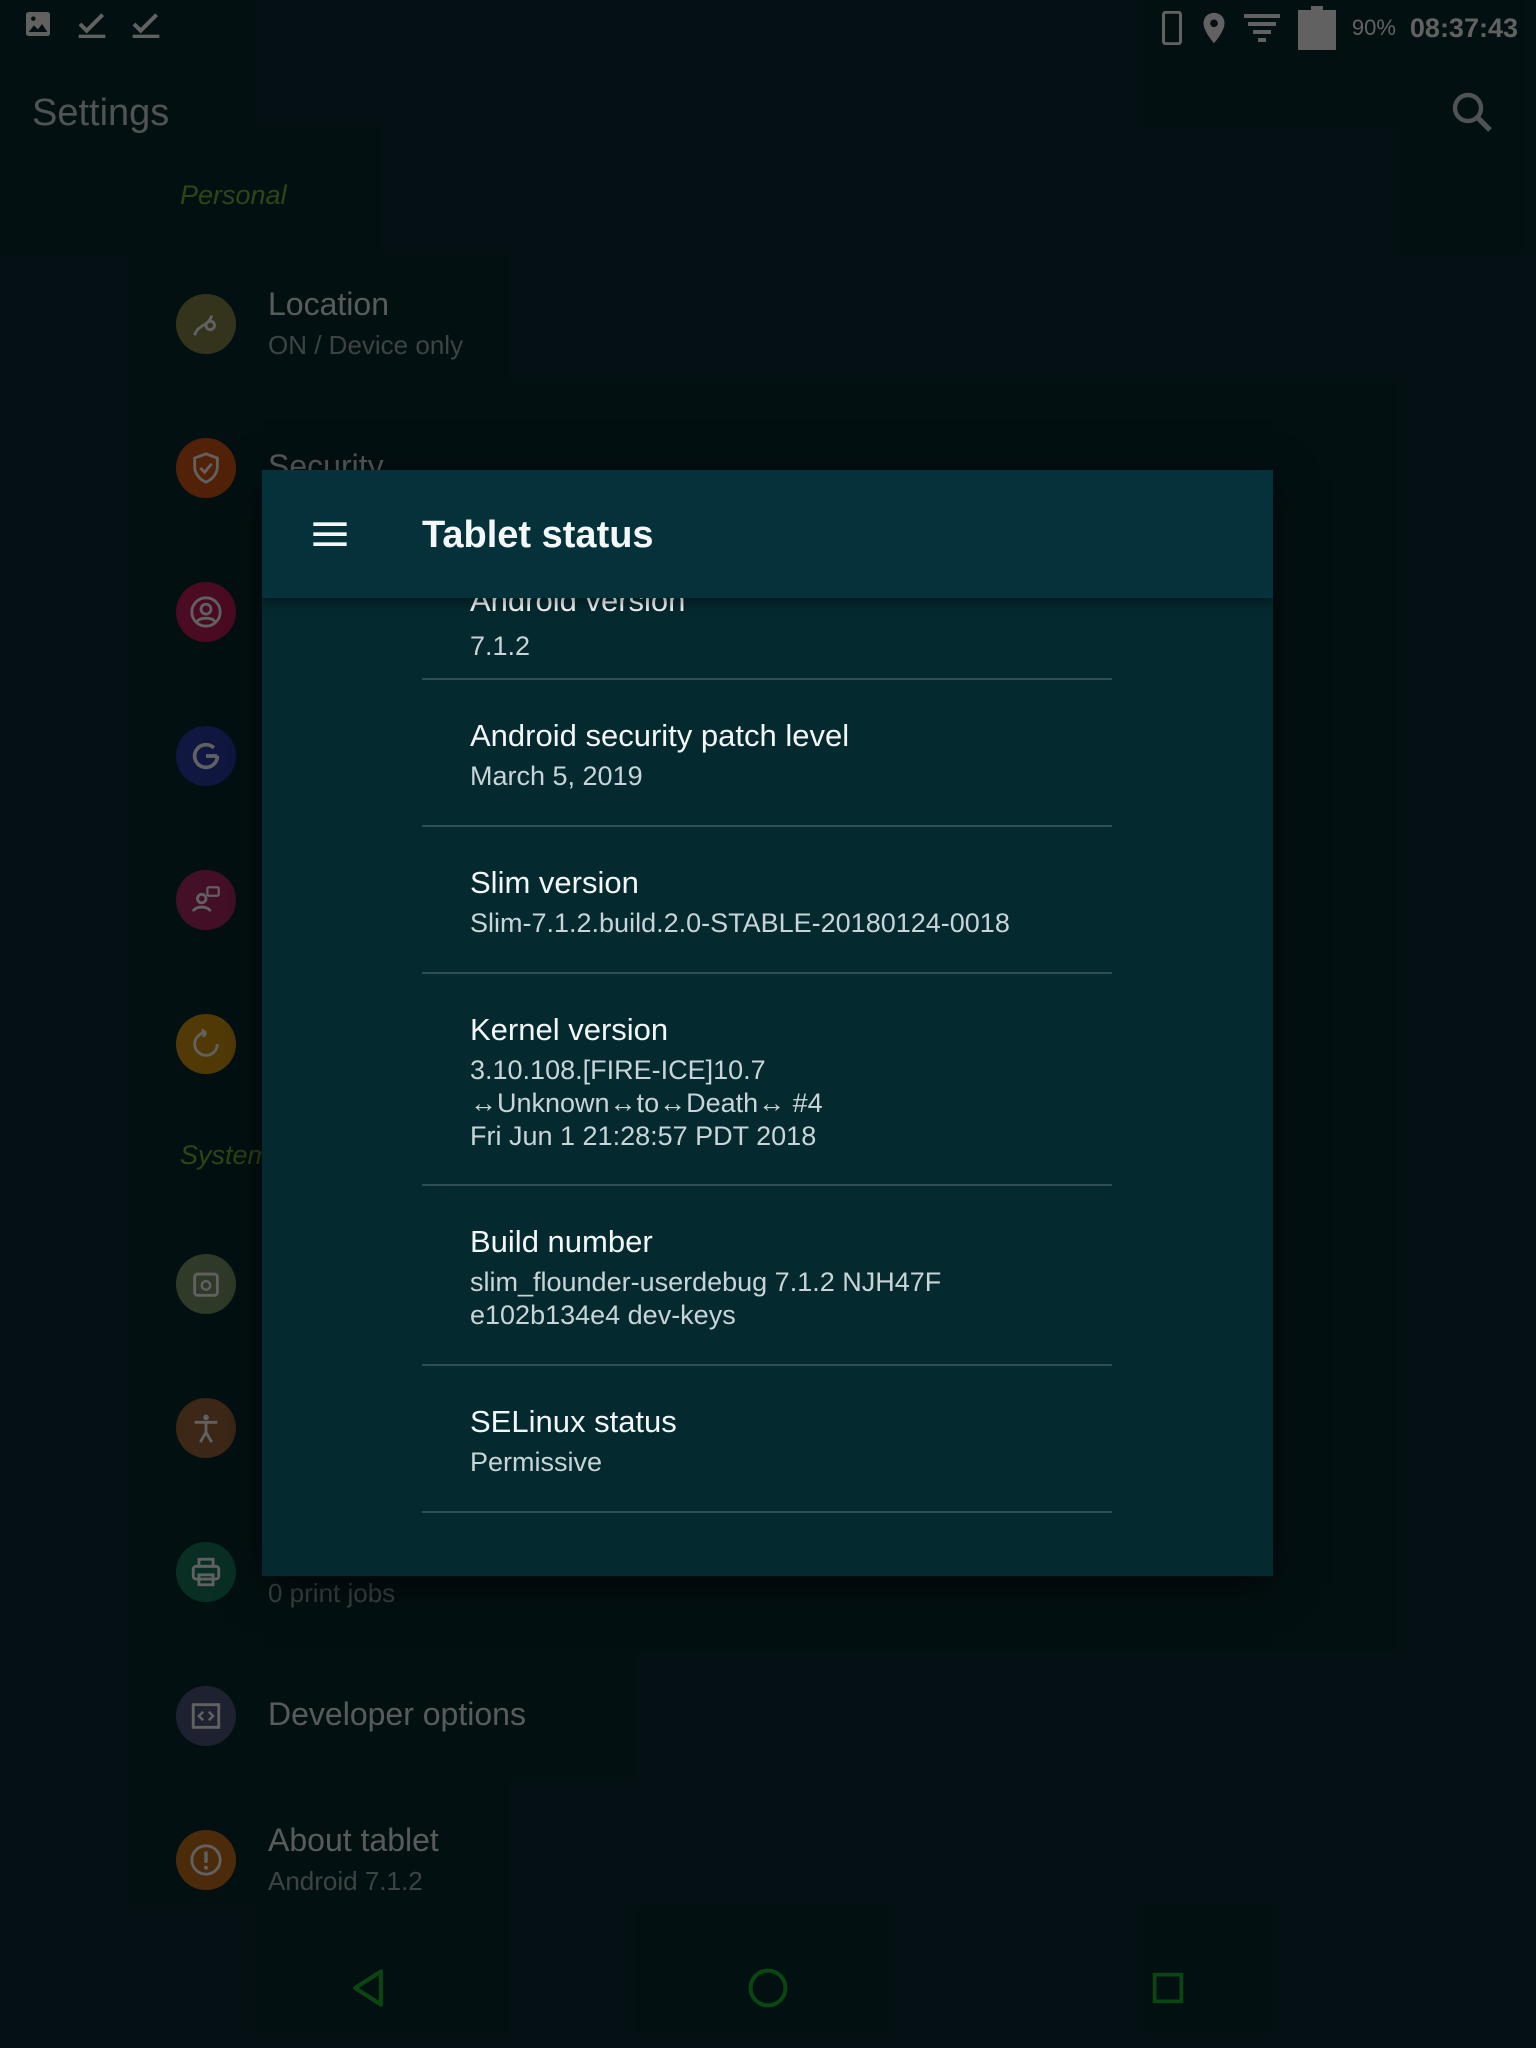 Image resolution: width=1536 pixels, height=2048 pixels. I want to click on accessibility-icon, so click(206, 1428).